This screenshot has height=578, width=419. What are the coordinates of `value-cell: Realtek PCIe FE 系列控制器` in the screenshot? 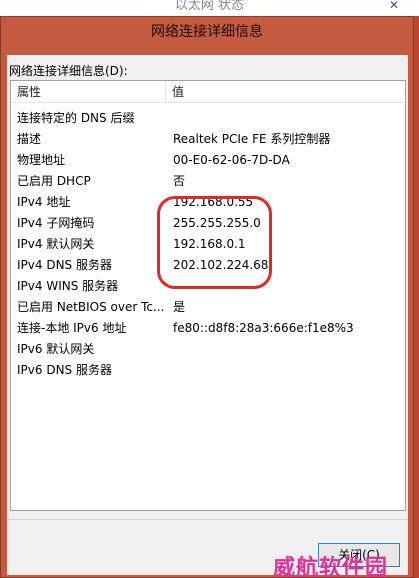 It's located at (252, 139).